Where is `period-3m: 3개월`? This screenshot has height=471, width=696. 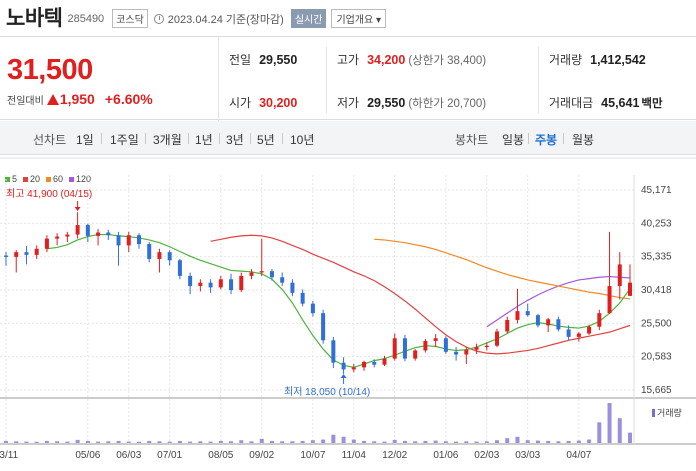
period-3m: 3개월 is located at coordinates (167, 139).